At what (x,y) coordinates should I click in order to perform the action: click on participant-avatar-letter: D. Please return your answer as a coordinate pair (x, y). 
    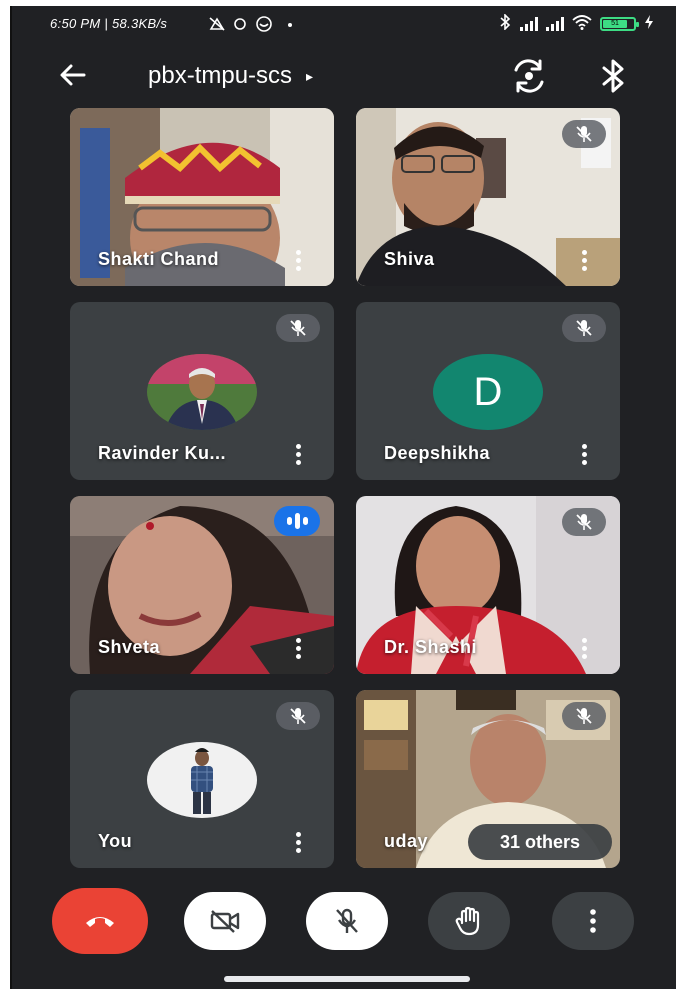
    Looking at the image, I should click on (488, 392).